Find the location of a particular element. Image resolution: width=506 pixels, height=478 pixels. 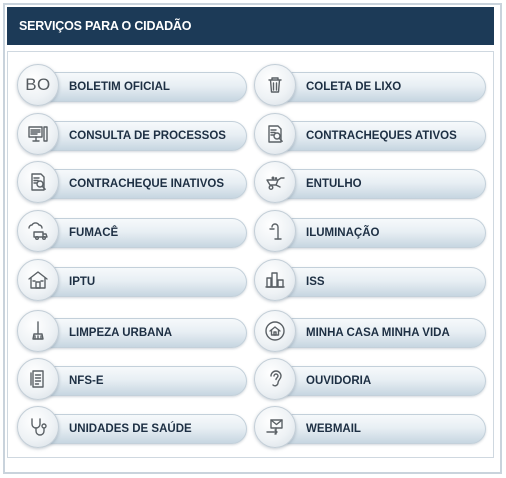

service-label: FUMACÊ is located at coordinates (94, 233).